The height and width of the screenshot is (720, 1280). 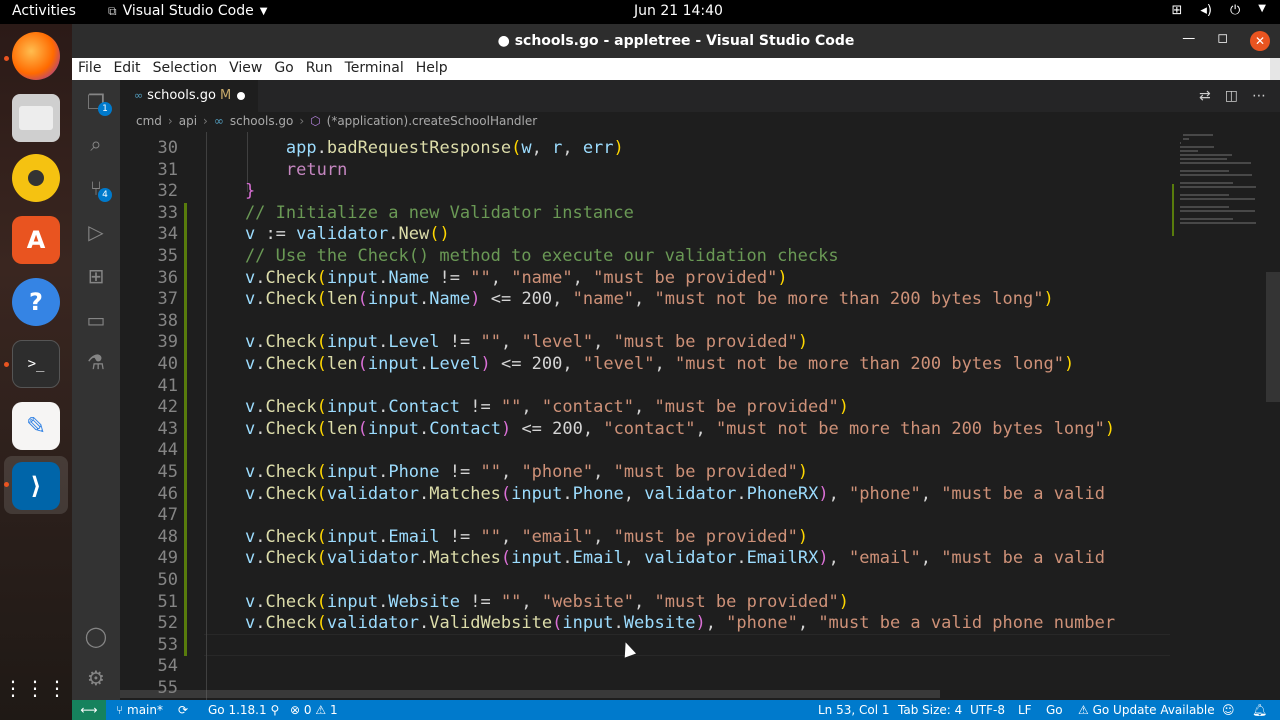 I want to click on notifications-bell-icon: 🔔︎, so click(x=1259, y=710).